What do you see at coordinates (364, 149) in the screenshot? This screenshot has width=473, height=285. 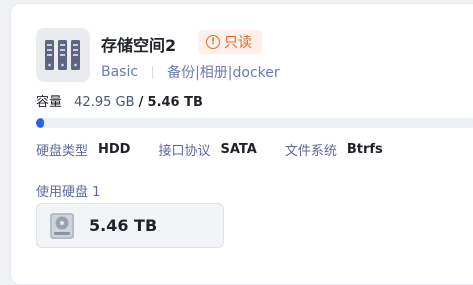 I see `spec-value: Btrfs` at bounding box center [364, 149].